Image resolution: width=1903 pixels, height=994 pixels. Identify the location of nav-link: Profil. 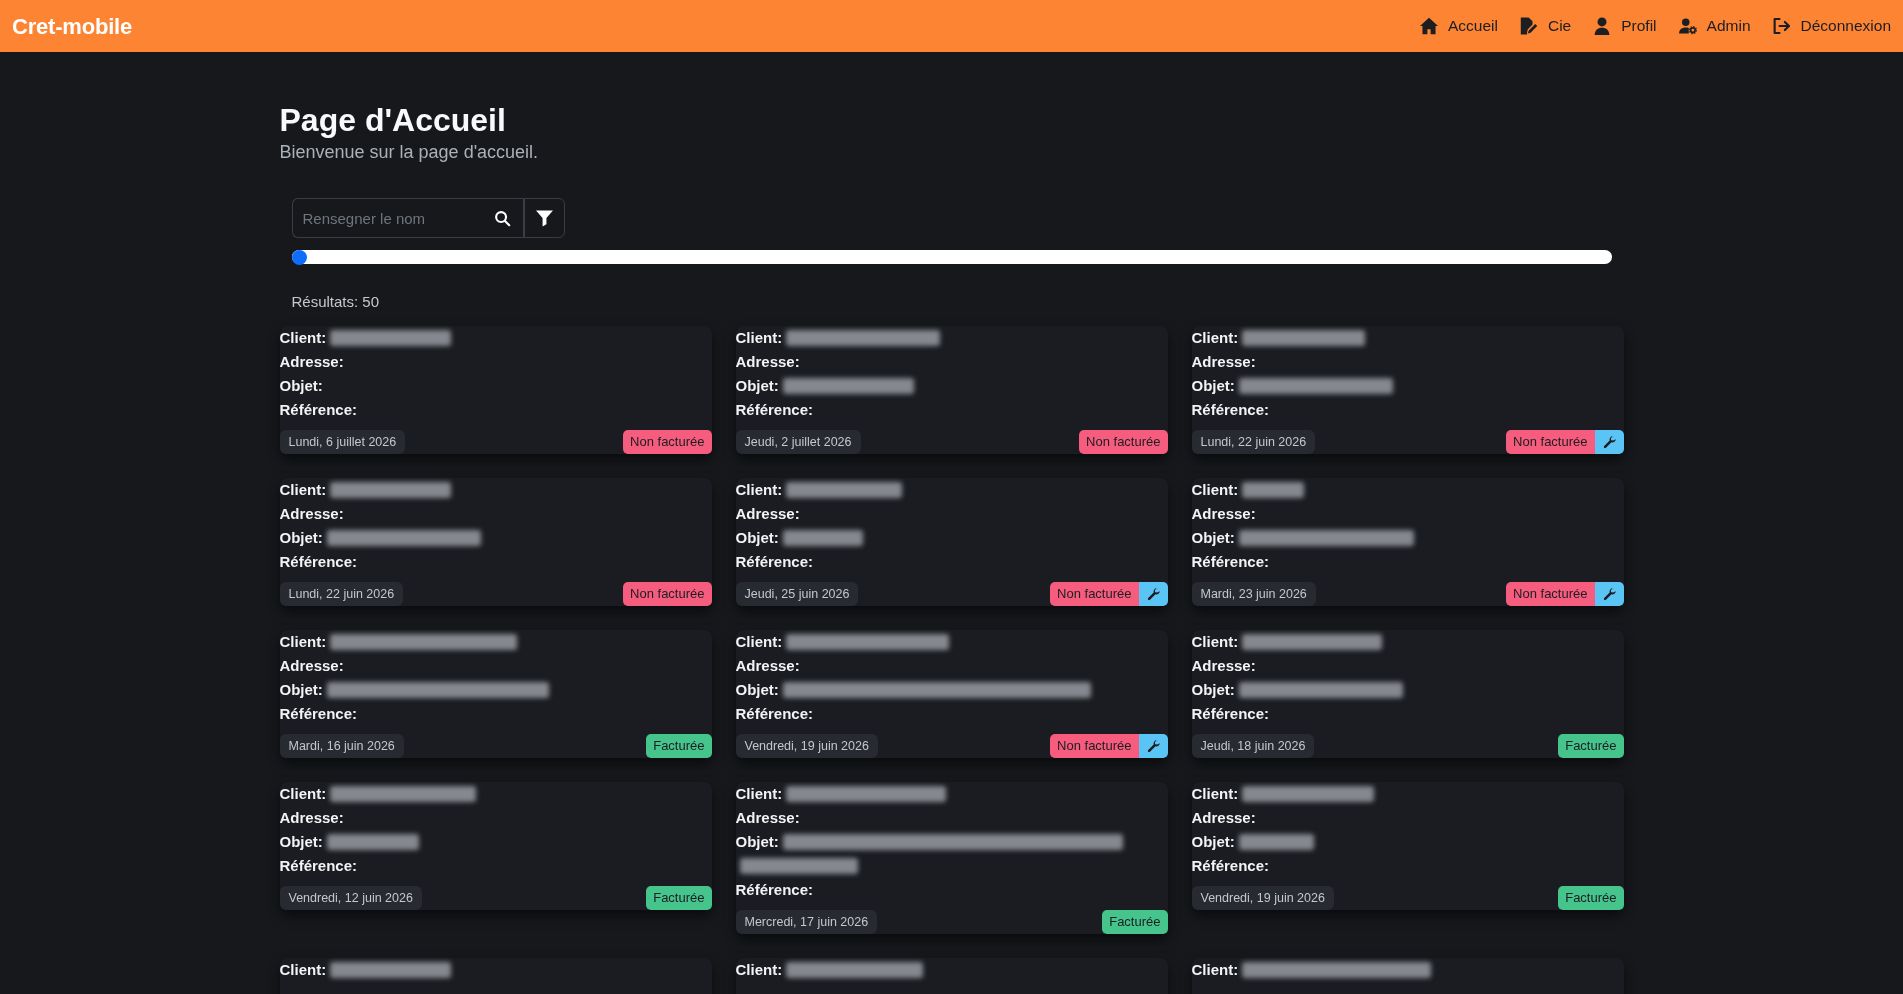
(1625, 26).